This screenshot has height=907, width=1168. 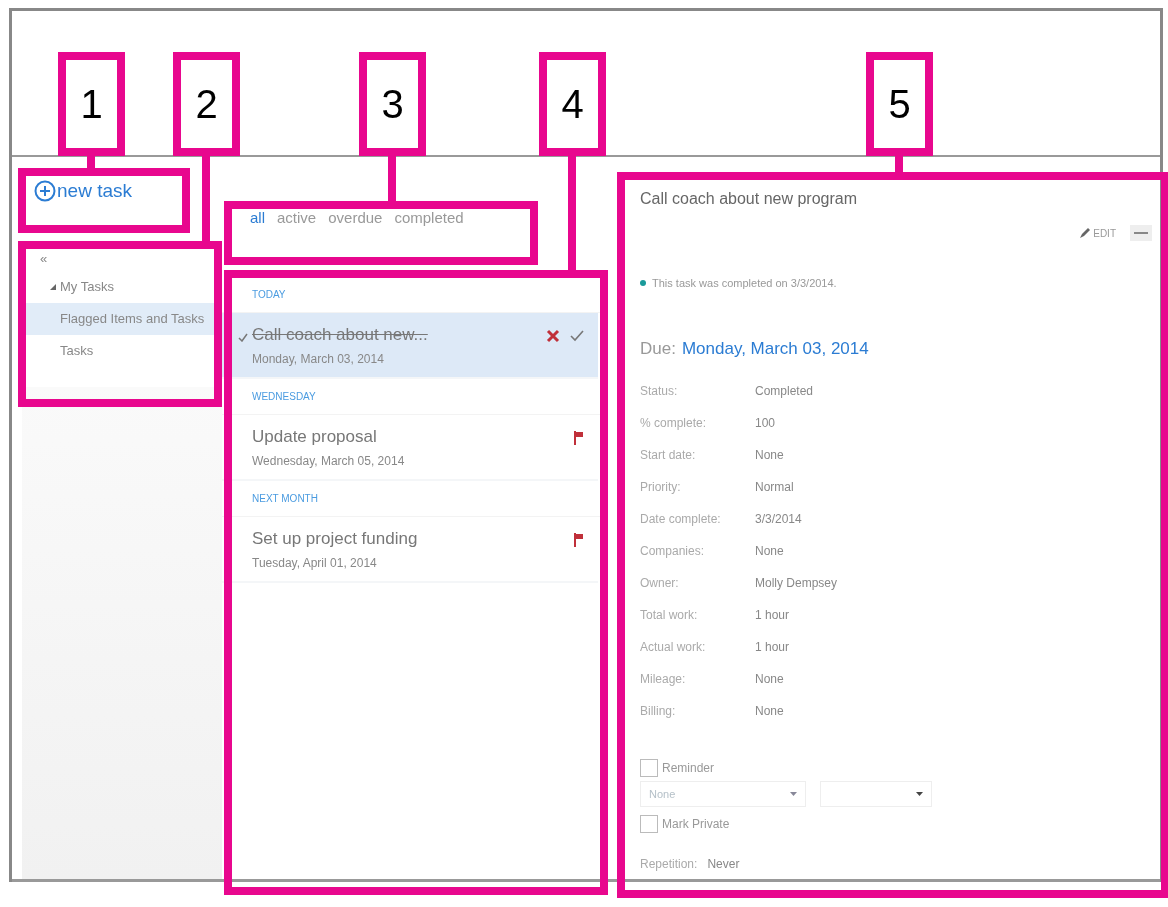 What do you see at coordinates (572, 104) in the screenshot?
I see `callout-number: 4` at bounding box center [572, 104].